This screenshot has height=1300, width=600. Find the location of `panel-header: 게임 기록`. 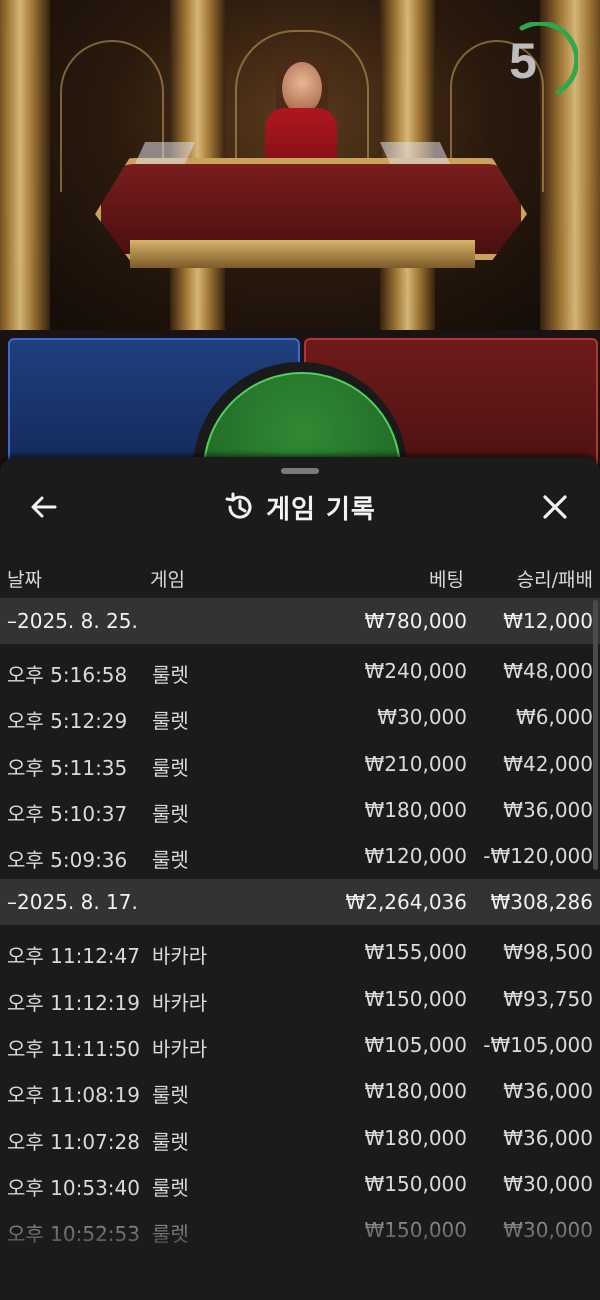

panel-header: 게임 기록 is located at coordinates (300, 507).